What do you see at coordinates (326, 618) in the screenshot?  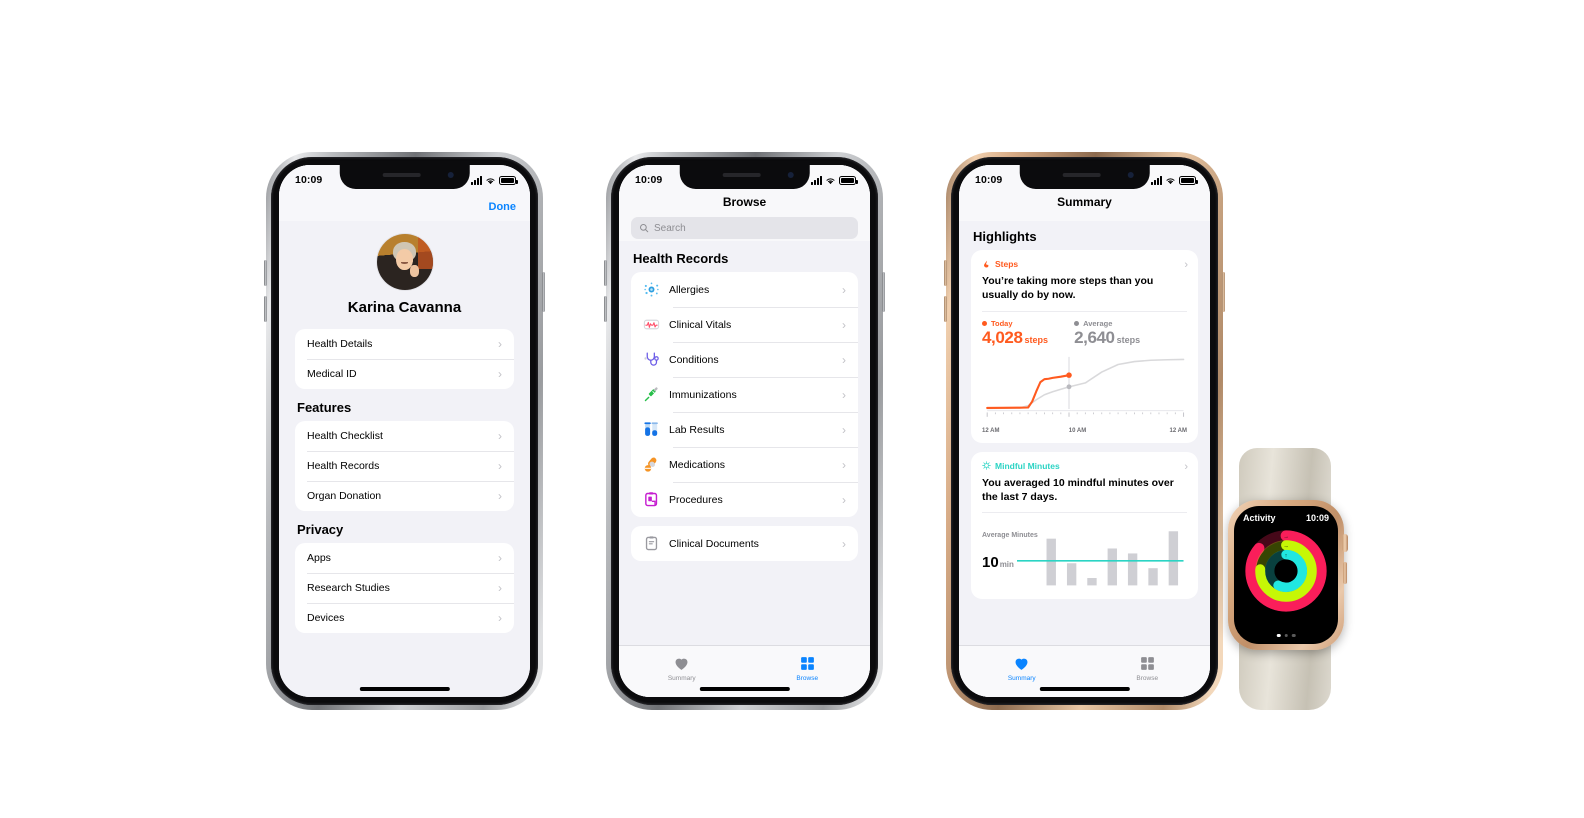 I see `list-item-label: Devices` at bounding box center [326, 618].